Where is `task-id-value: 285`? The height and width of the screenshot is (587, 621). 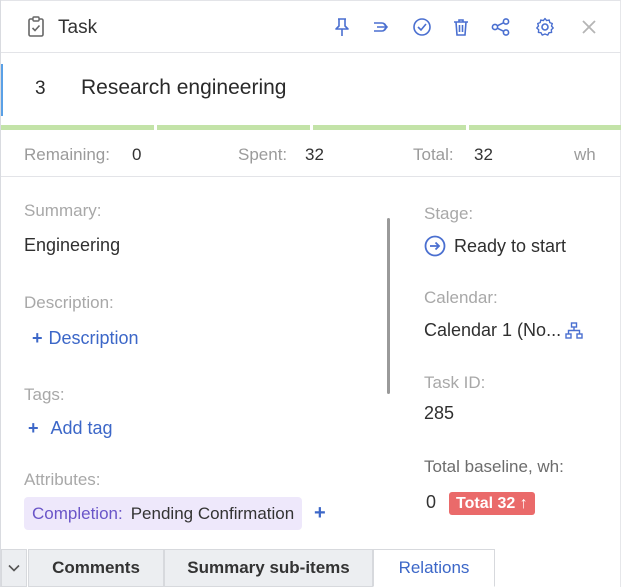
task-id-value: 285 is located at coordinates (439, 413).